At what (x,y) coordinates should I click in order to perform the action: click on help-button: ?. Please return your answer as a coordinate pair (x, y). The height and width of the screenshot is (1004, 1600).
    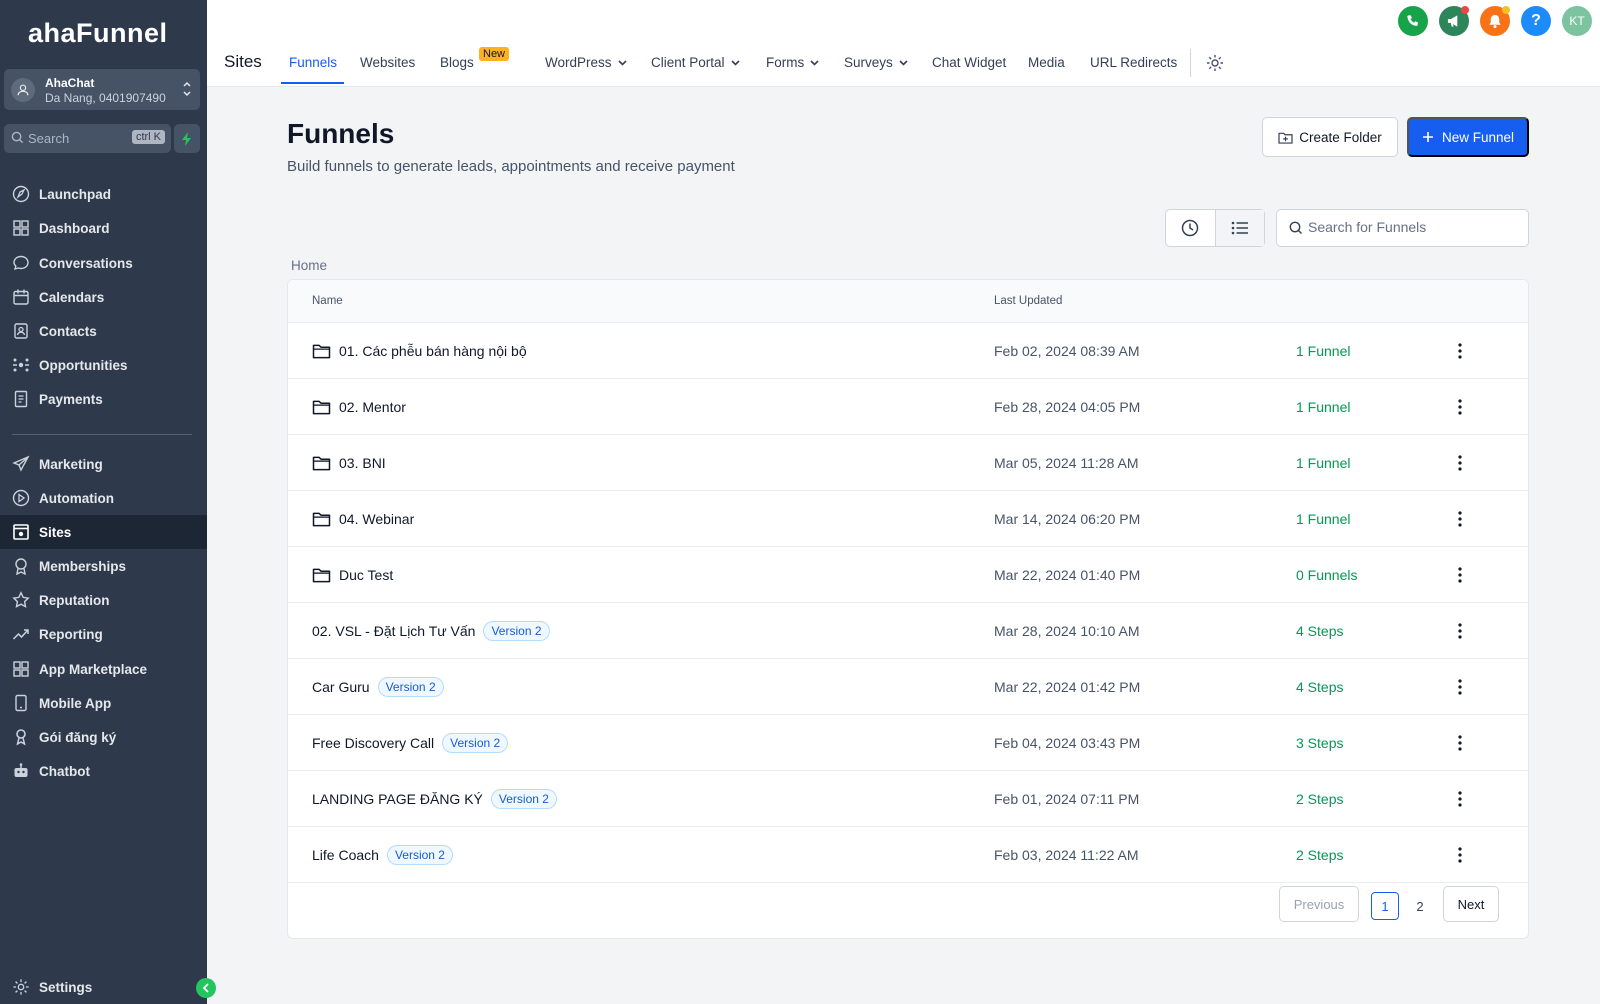
    Looking at the image, I should click on (1536, 21).